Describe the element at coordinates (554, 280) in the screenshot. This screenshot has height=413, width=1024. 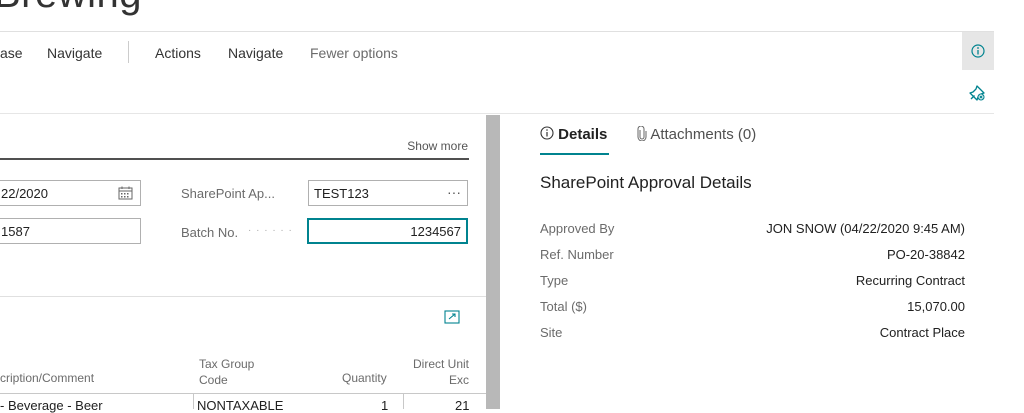
I see `detail-label-type: Type` at that location.